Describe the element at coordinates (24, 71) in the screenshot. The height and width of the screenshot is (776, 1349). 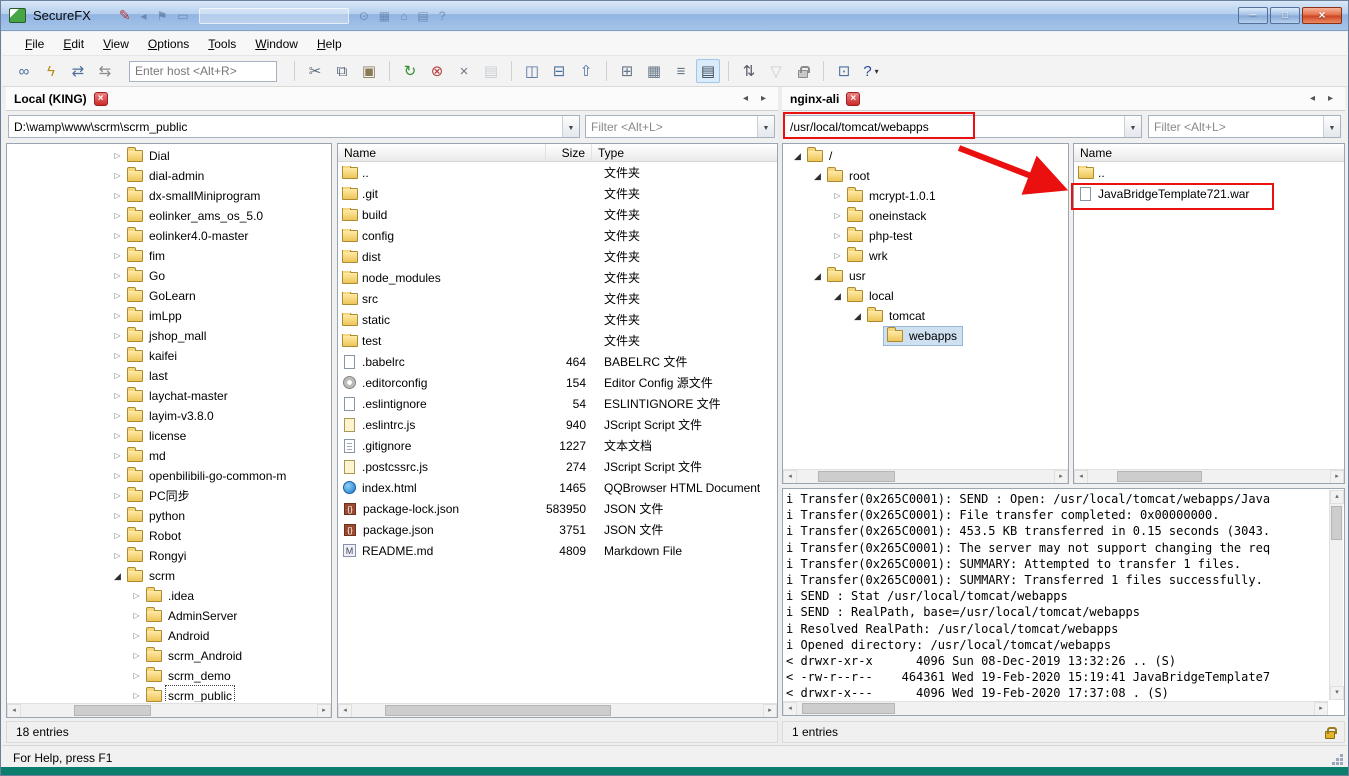
I see `connect-icon: ∞` at that location.